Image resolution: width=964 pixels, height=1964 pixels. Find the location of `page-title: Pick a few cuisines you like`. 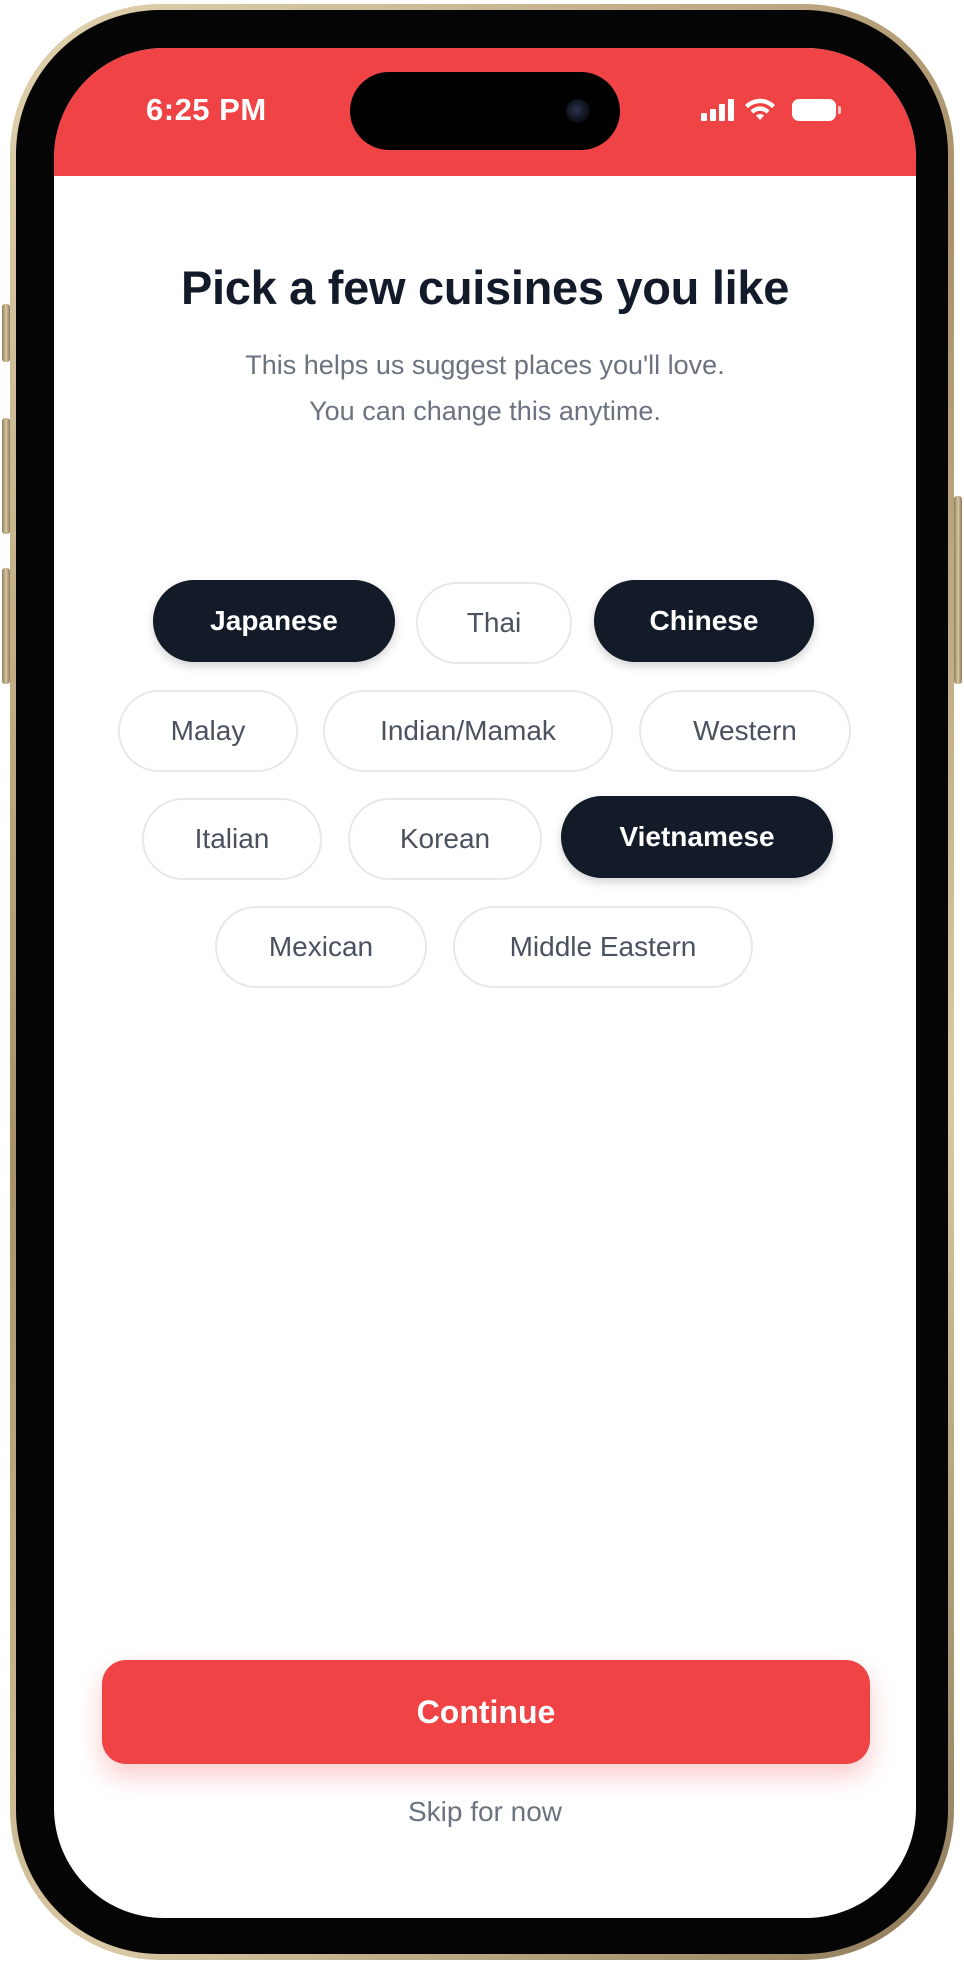

page-title: Pick a few cuisines you like is located at coordinates (485, 287).